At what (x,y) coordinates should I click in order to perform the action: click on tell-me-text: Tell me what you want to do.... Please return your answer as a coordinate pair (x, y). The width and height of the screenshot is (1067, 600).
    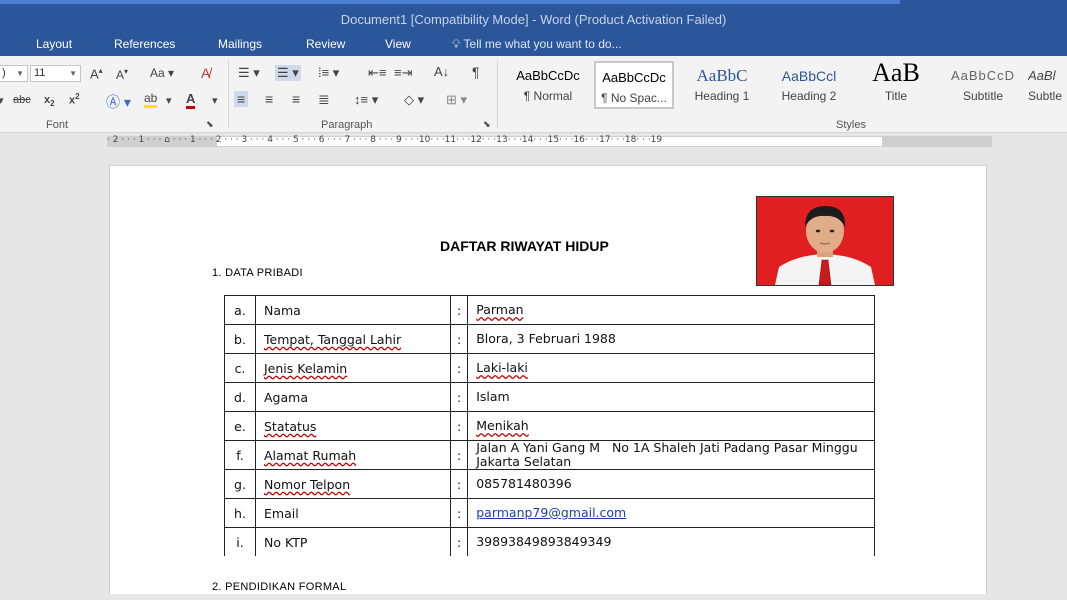
    Looking at the image, I should click on (542, 44).